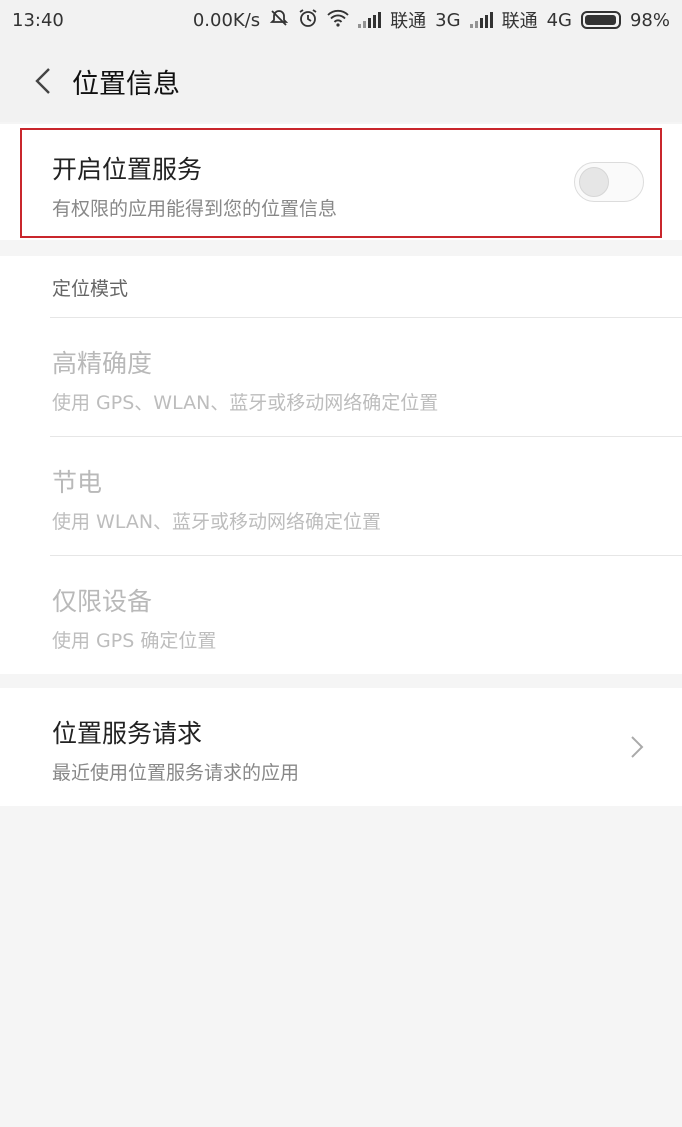 Image resolution: width=682 pixels, height=1127 pixels. Describe the element at coordinates (176, 773) in the screenshot. I see `location-requests-subtitle: 最近使用位置服务请求的应用` at that location.